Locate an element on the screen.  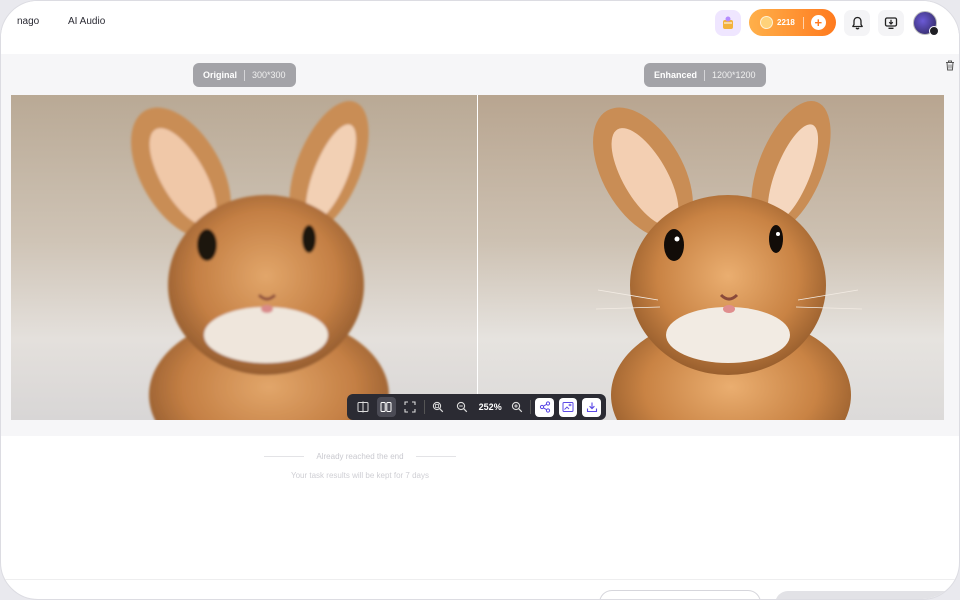
zoom-in-icon is located at coordinates (517, 407).